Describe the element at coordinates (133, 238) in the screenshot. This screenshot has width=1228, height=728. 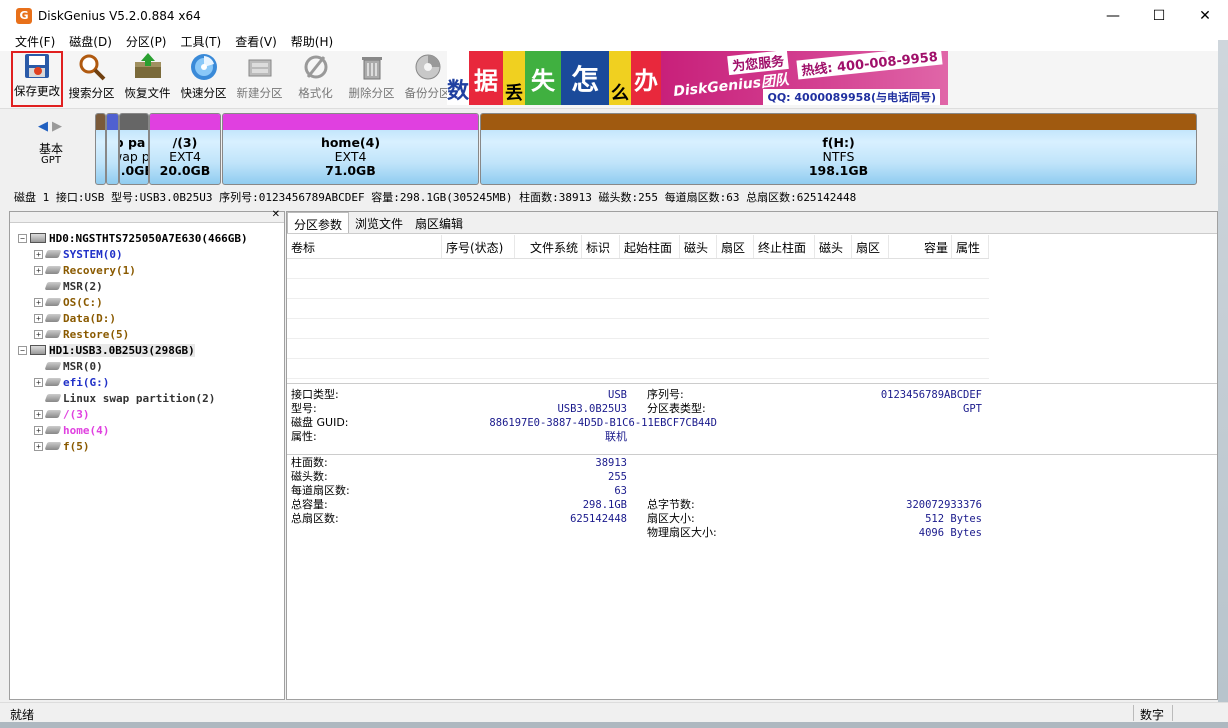
I see `tree-disk-node: − HD0:NGSTHTS725050A7E630(466GB)` at that location.